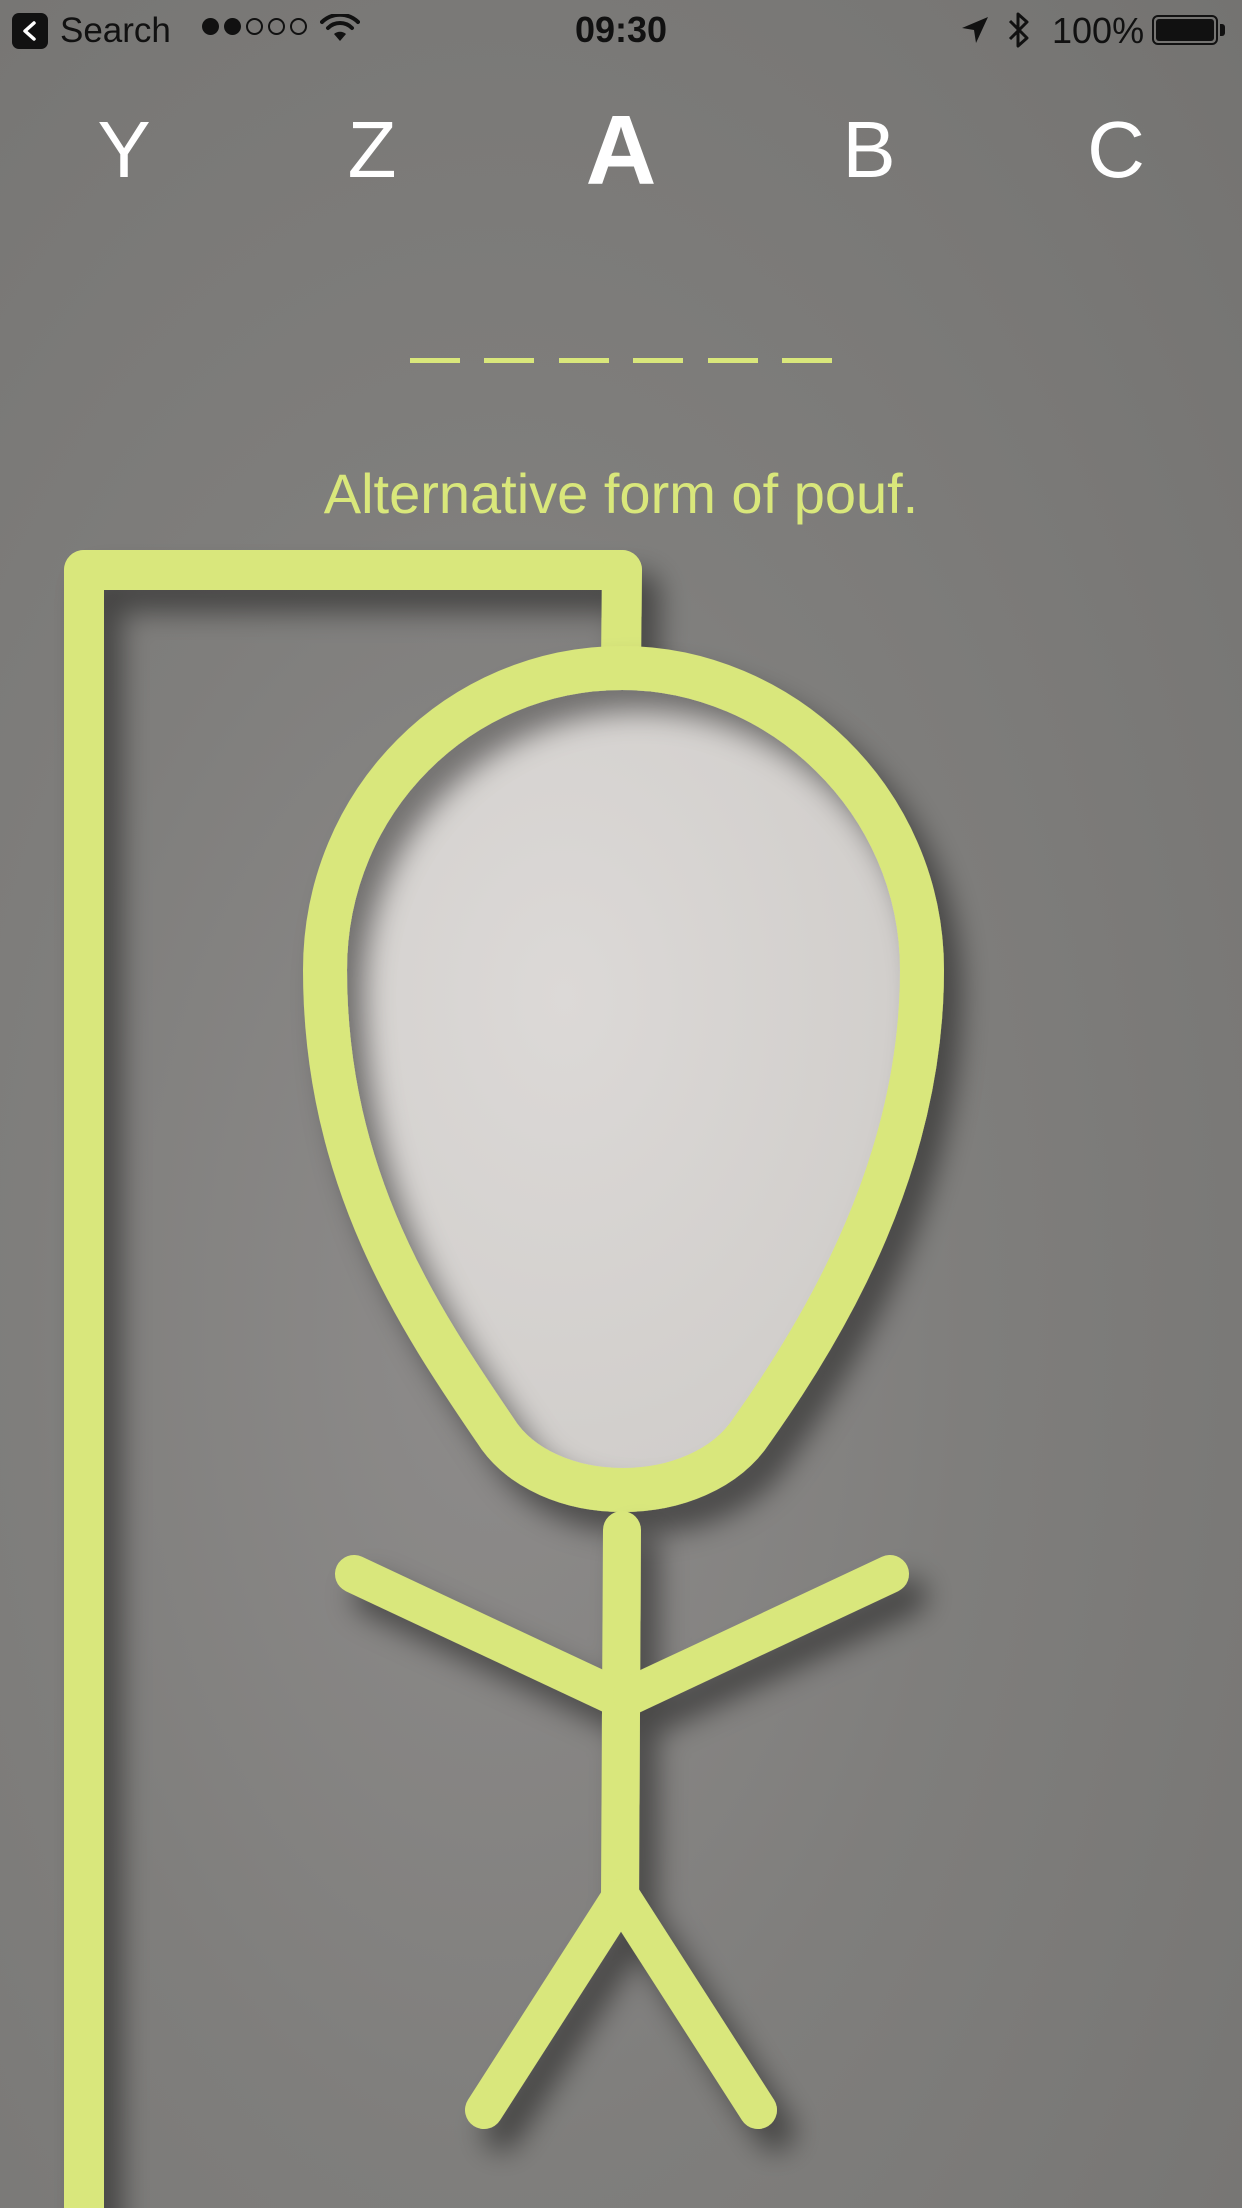  I want to click on hangman-right-leg, so click(690, 2004).